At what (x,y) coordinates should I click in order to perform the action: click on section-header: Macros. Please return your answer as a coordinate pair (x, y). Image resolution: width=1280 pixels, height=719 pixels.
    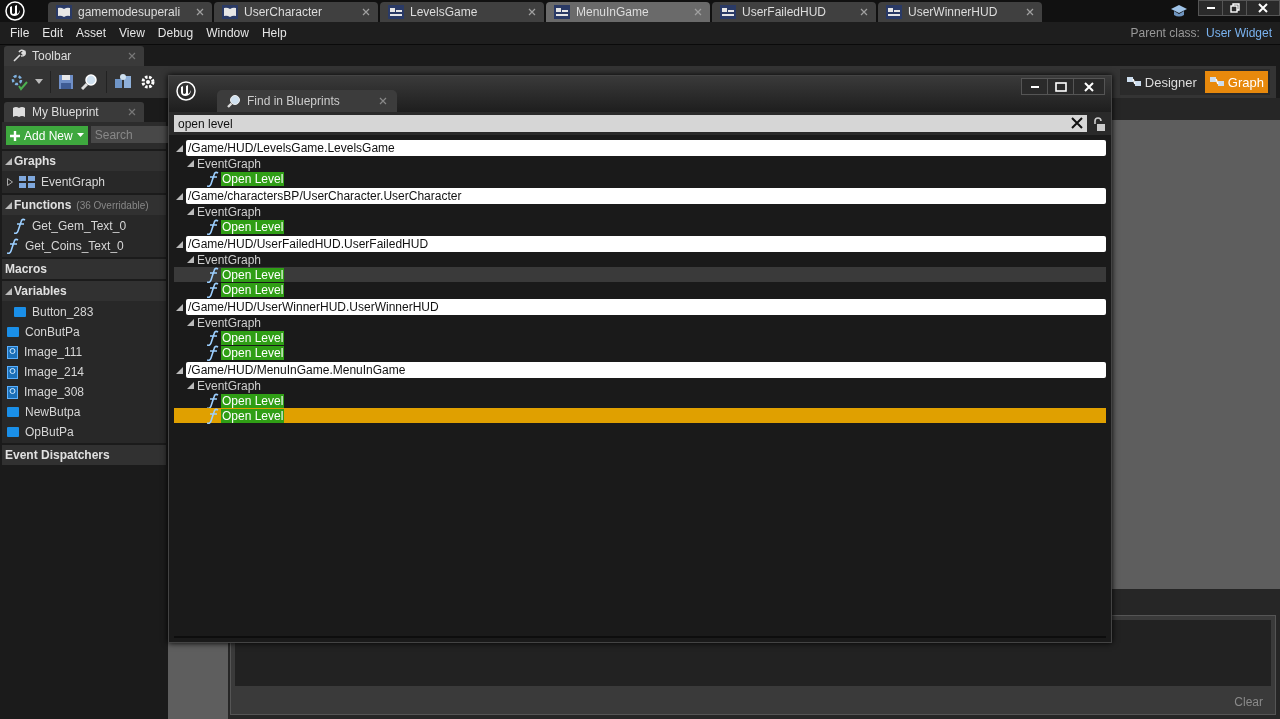
    Looking at the image, I should click on (84, 269).